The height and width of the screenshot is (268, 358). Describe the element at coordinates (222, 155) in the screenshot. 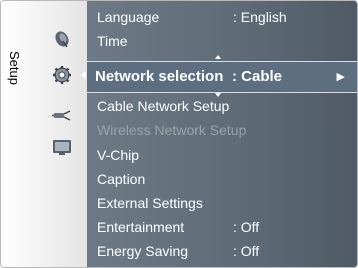

I see `menu-item-v-chip: V-Chip` at that location.